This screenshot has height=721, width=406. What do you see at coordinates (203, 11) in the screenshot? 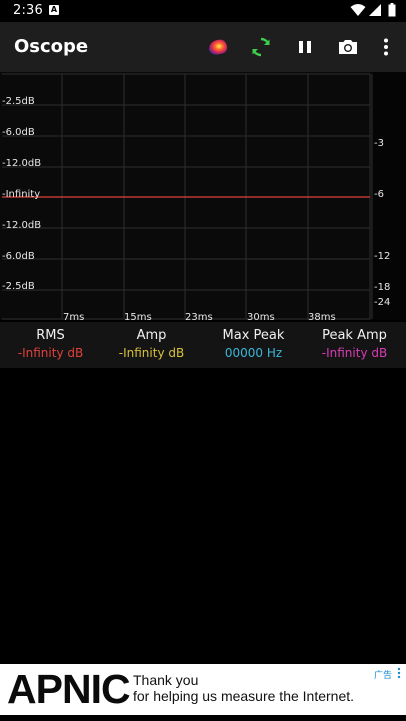
I see `status-bar: 2:36 A` at bounding box center [203, 11].